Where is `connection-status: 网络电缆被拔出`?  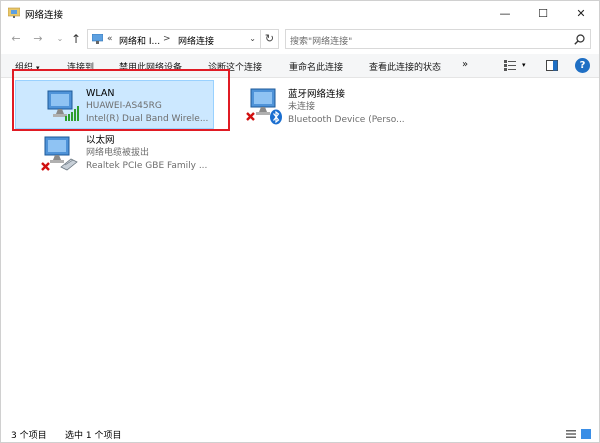 connection-status: 网络电缆被拔出 is located at coordinates (118, 153).